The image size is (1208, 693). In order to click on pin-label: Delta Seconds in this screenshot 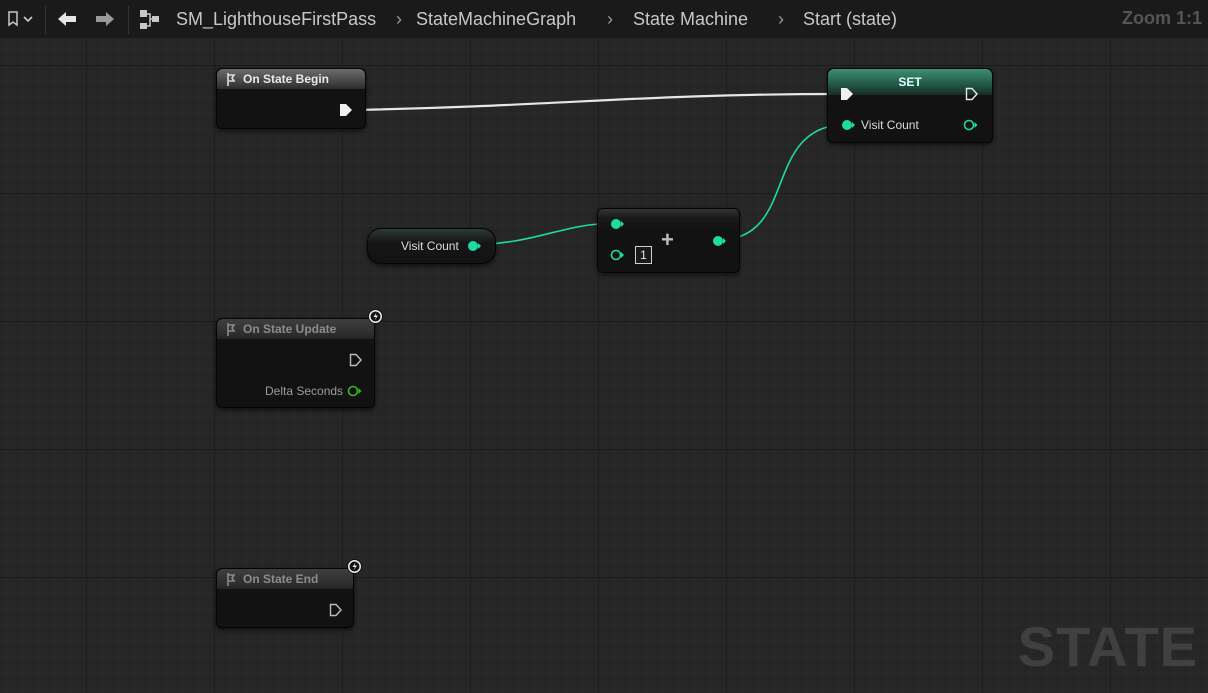, I will do `click(304, 391)`.